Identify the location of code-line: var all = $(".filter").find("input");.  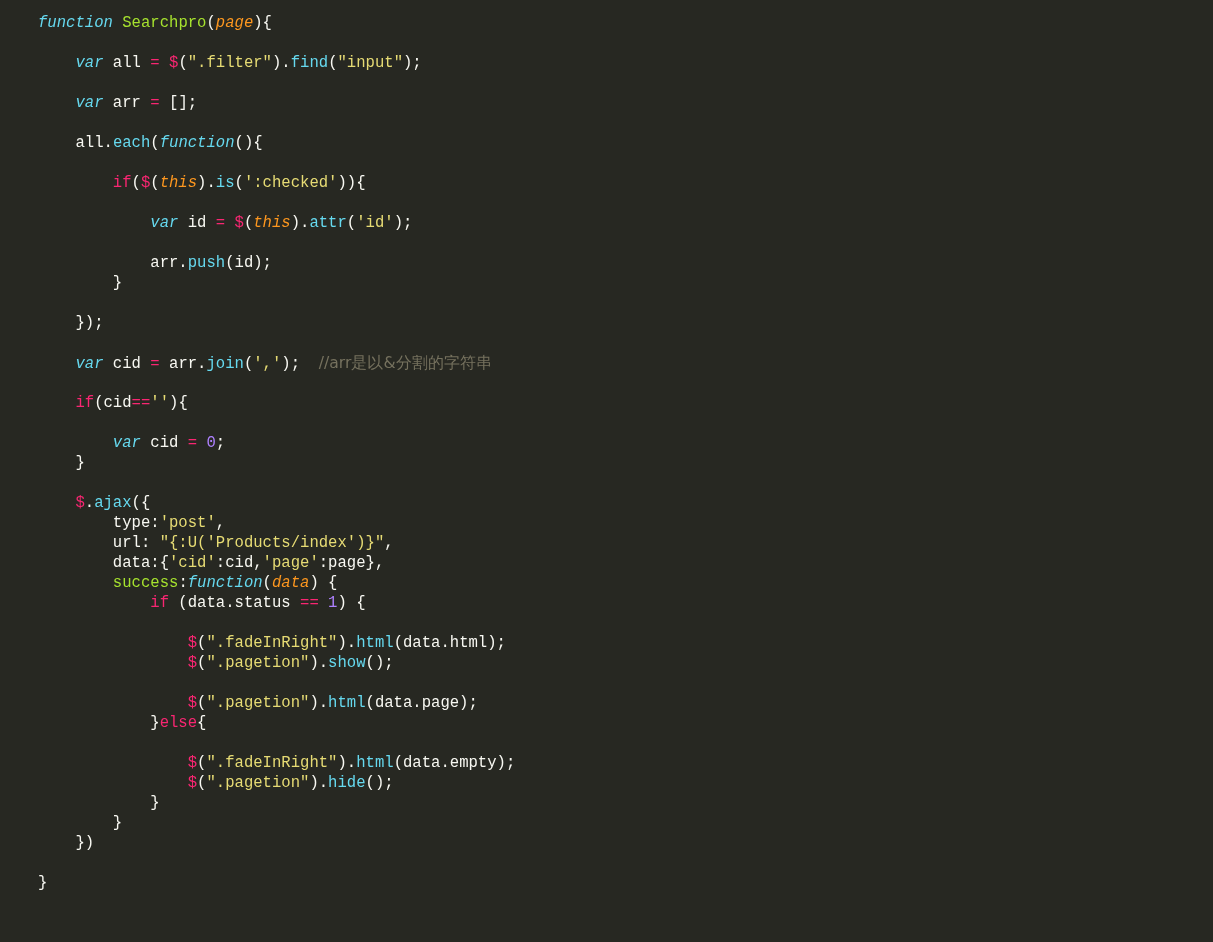
(248, 63).